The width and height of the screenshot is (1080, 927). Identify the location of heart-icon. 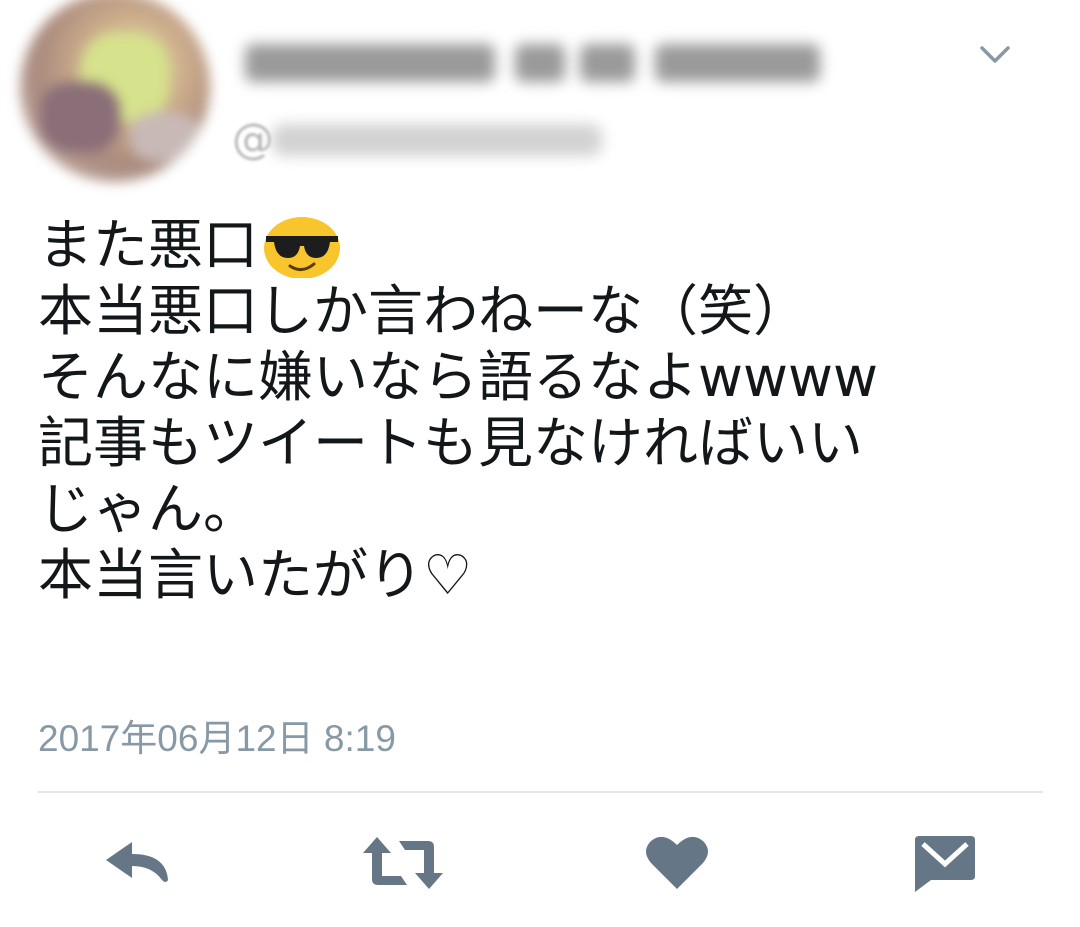
(677, 865).